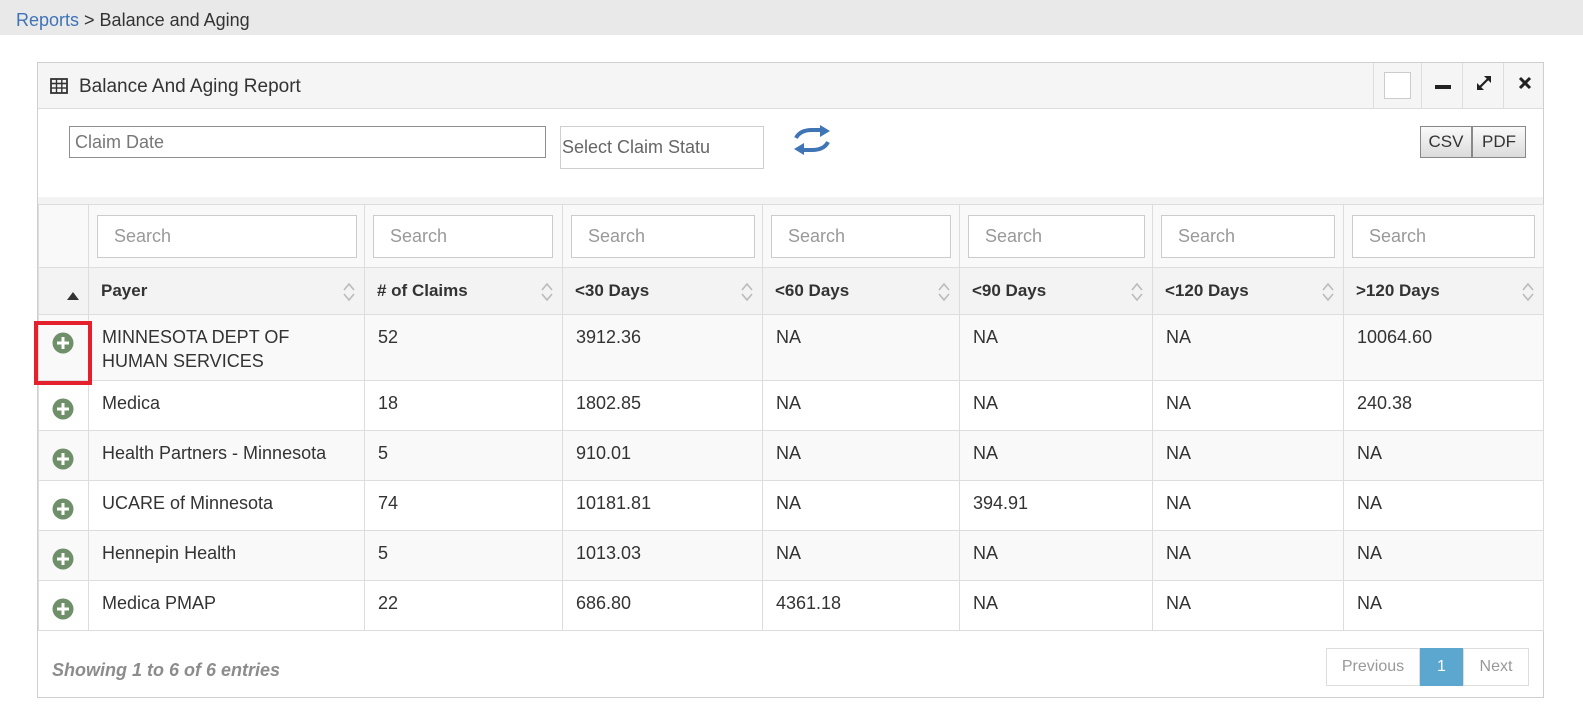 This screenshot has width=1583, height=717. Describe the element at coordinates (1443, 291) in the screenshot. I see `column-header-over-120-days: >120 Days` at that location.